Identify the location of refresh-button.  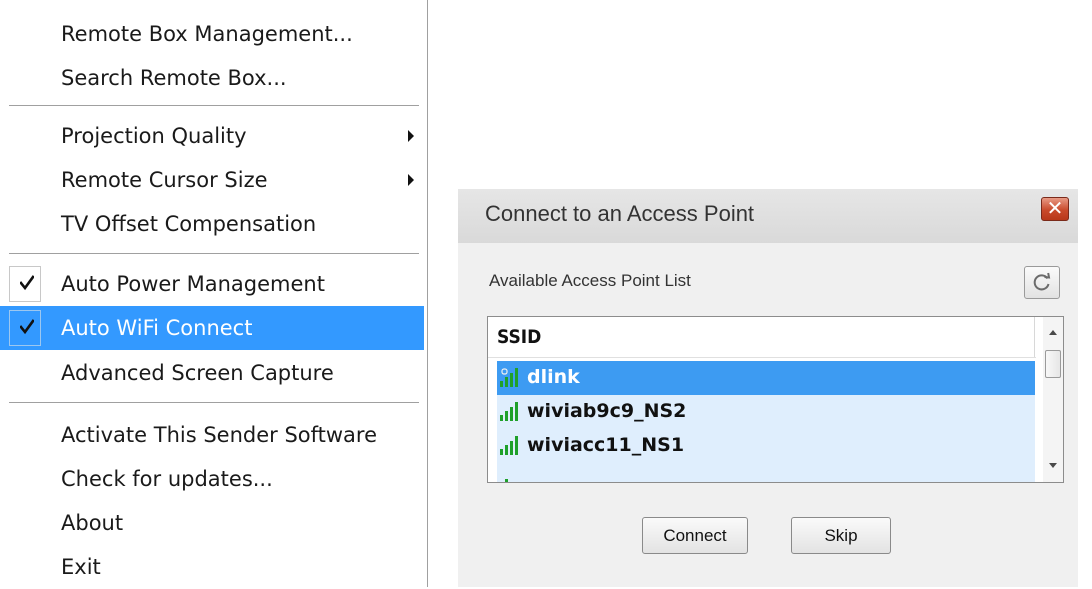
(1042, 282).